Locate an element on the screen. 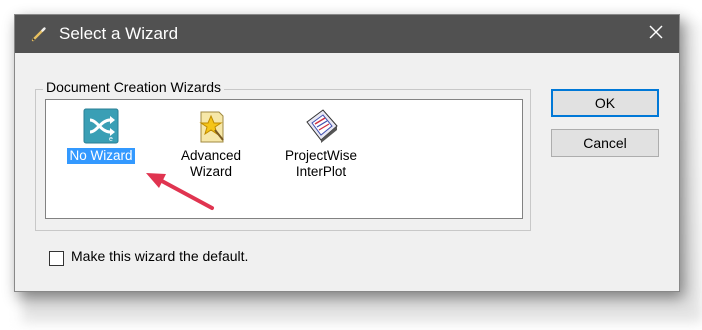  close-icon is located at coordinates (656, 34).